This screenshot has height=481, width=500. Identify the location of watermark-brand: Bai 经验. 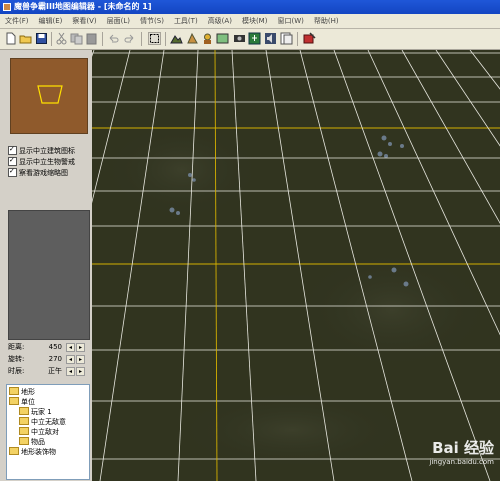
(463, 448).